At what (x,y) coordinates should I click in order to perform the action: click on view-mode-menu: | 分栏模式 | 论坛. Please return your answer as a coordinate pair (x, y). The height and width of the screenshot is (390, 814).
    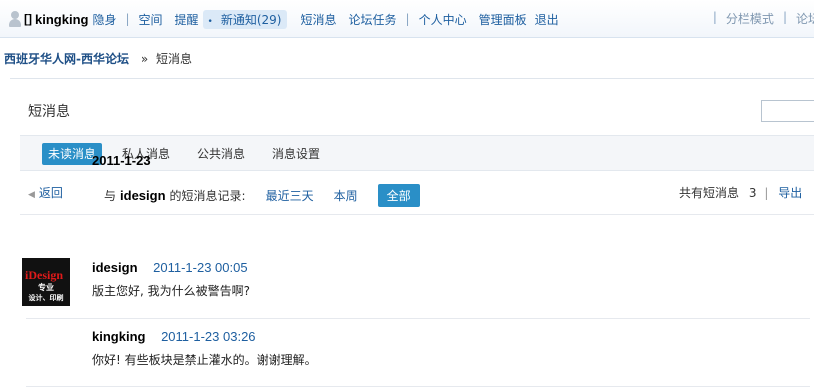
    Looking at the image, I should click on (759, 18).